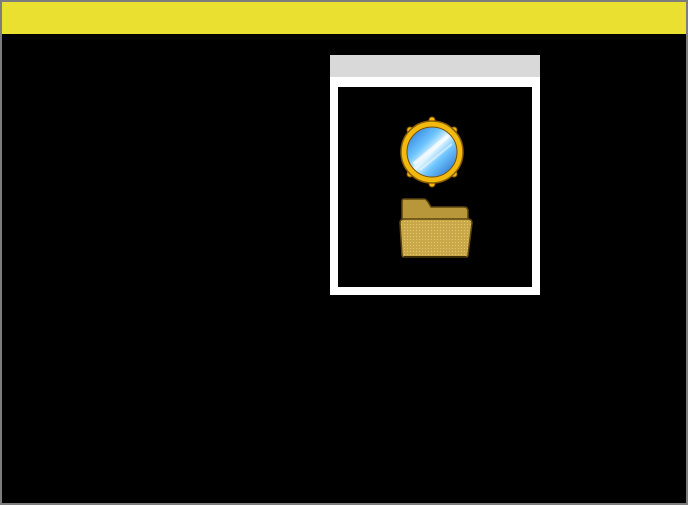 This screenshot has width=688, height=505. I want to click on app-window, so click(435, 175).